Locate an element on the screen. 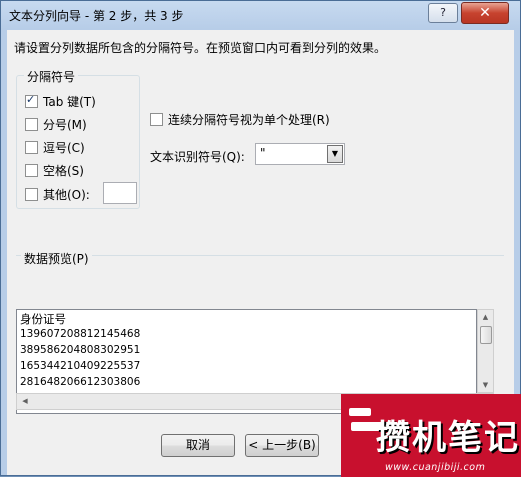  watermark-title: 攒机笔记 is located at coordinates (448, 438).